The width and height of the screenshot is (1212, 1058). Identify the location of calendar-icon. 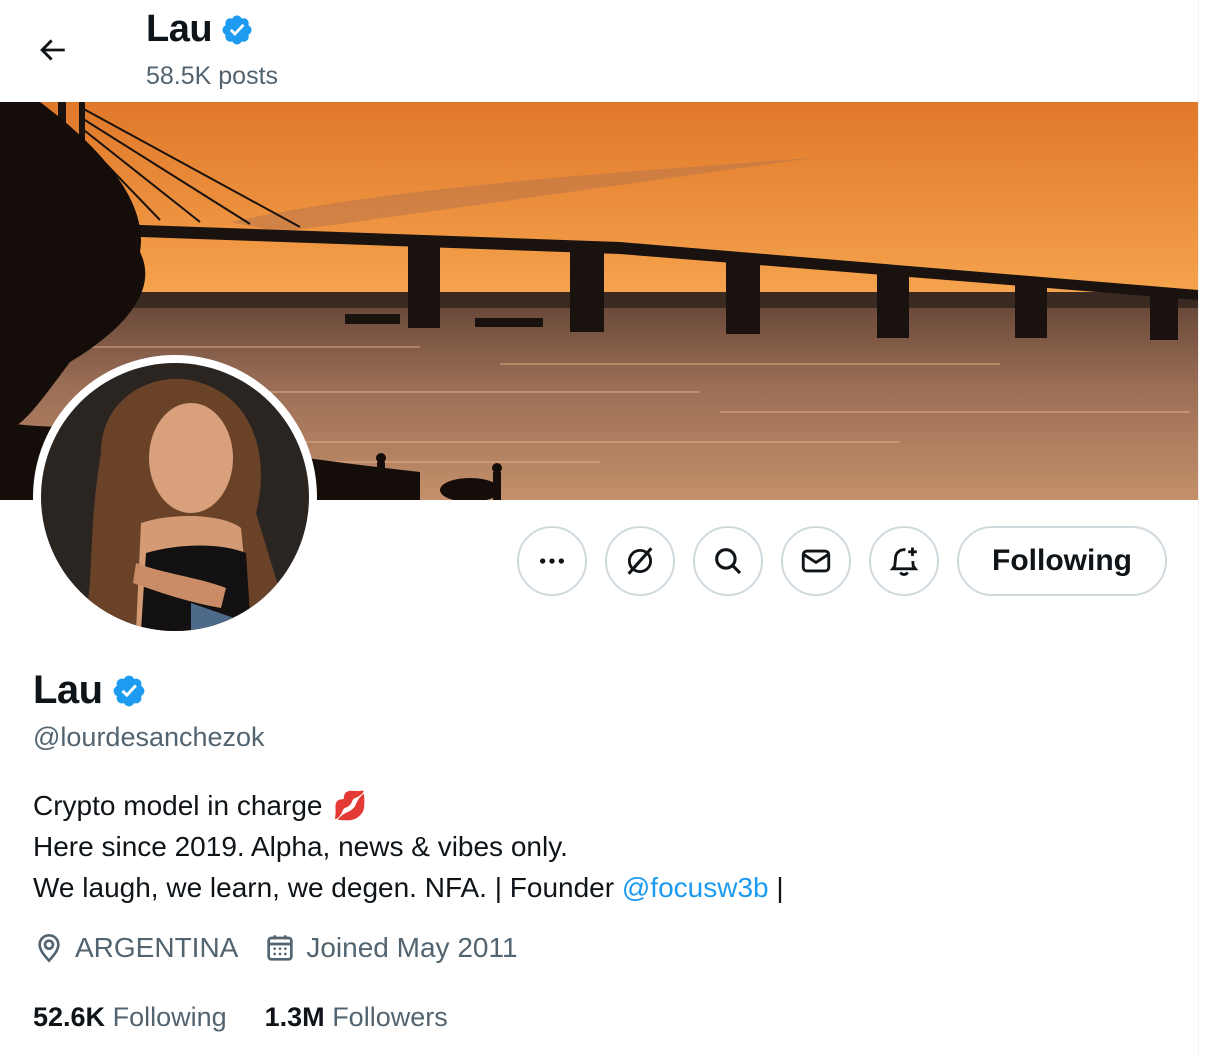
(280, 948).